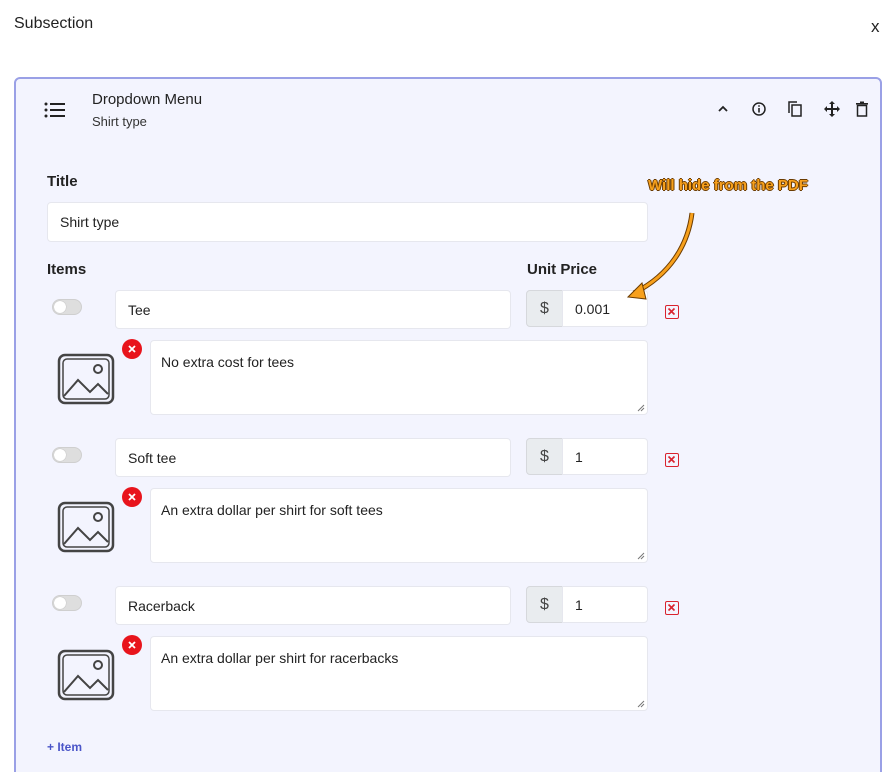 Image resolution: width=893 pixels, height=772 pixels. What do you see at coordinates (313, 309) in the screenshot?
I see `item-name-input: Tee` at bounding box center [313, 309].